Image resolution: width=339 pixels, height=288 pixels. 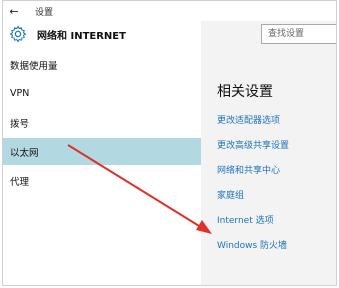 I want to click on gear-icon, so click(x=18, y=34).